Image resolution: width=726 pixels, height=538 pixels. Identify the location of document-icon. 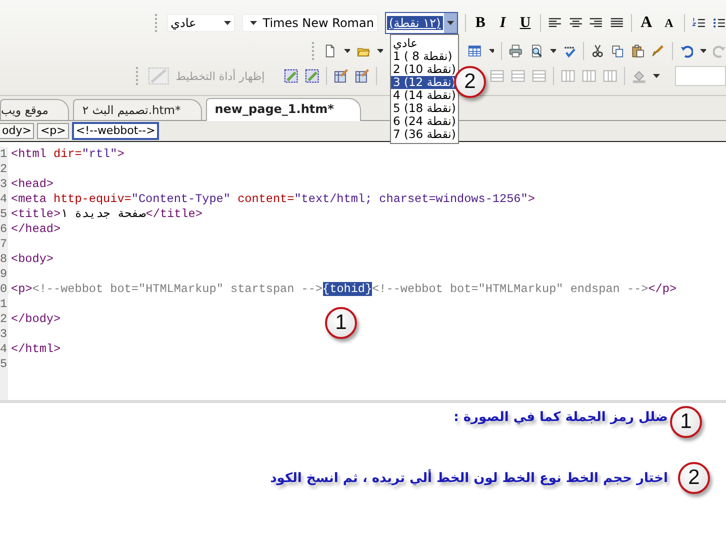
(330, 51).